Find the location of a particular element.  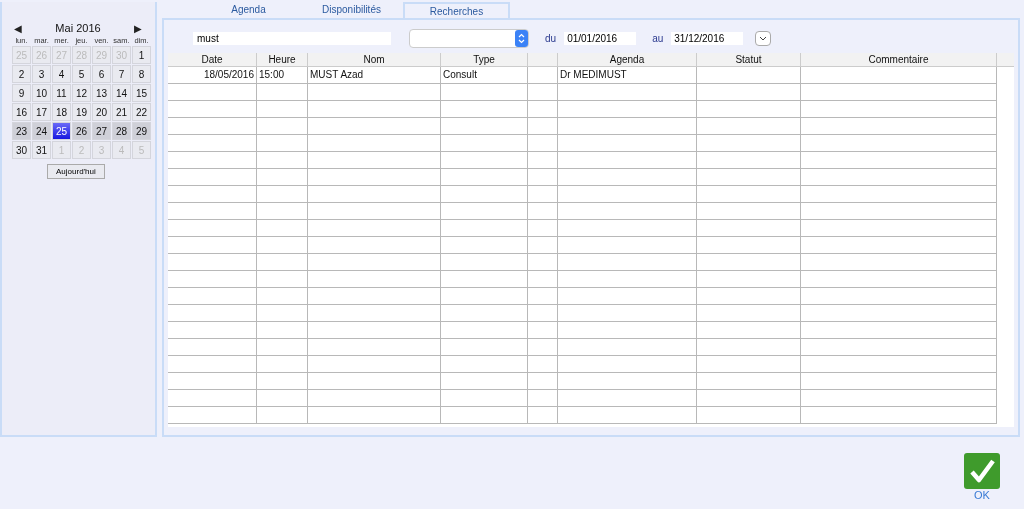

tab: Agenda is located at coordinates (248, 10).